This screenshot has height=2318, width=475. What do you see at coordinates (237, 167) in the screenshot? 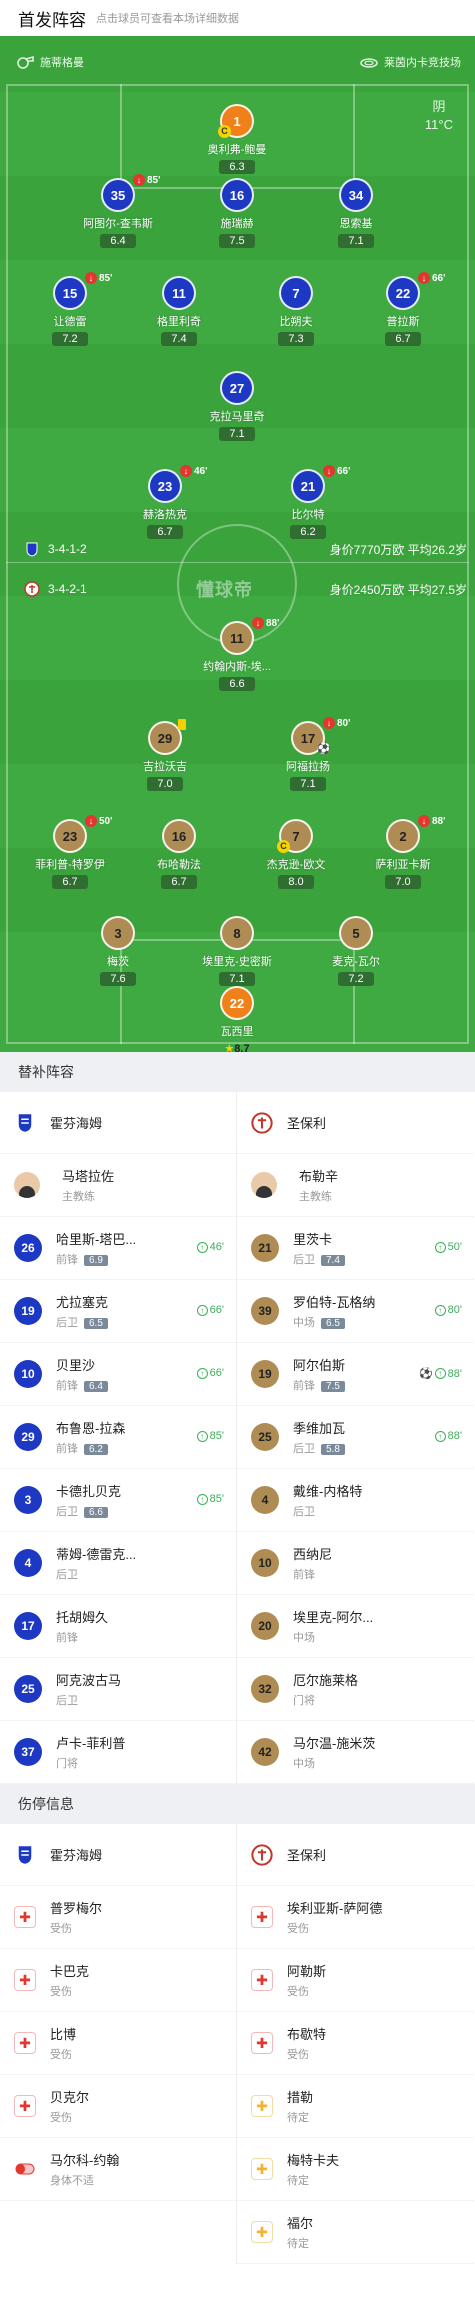
I see `player-rating: 6.3` at bounding box center [237, 167].